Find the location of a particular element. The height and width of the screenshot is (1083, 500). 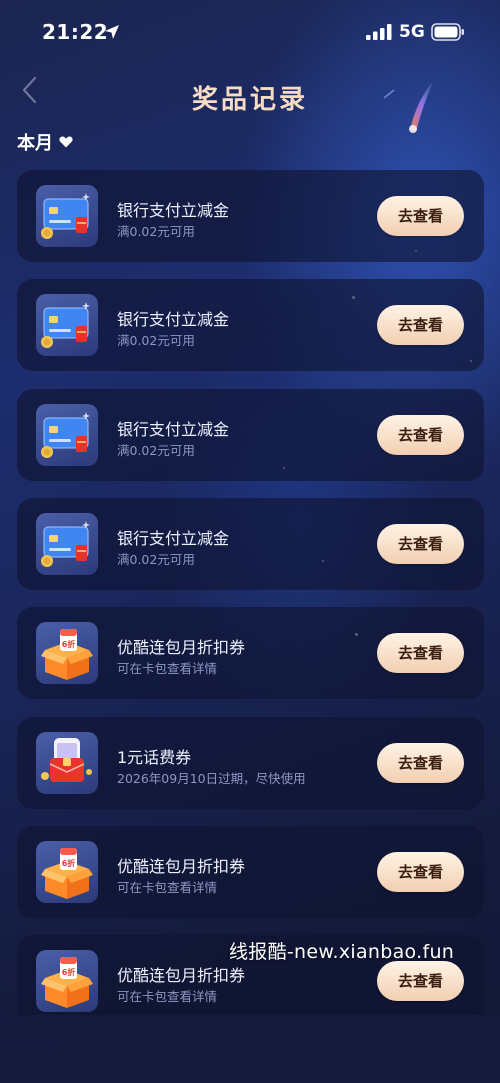

network-type: 5G is located at coordinates (412, 32).